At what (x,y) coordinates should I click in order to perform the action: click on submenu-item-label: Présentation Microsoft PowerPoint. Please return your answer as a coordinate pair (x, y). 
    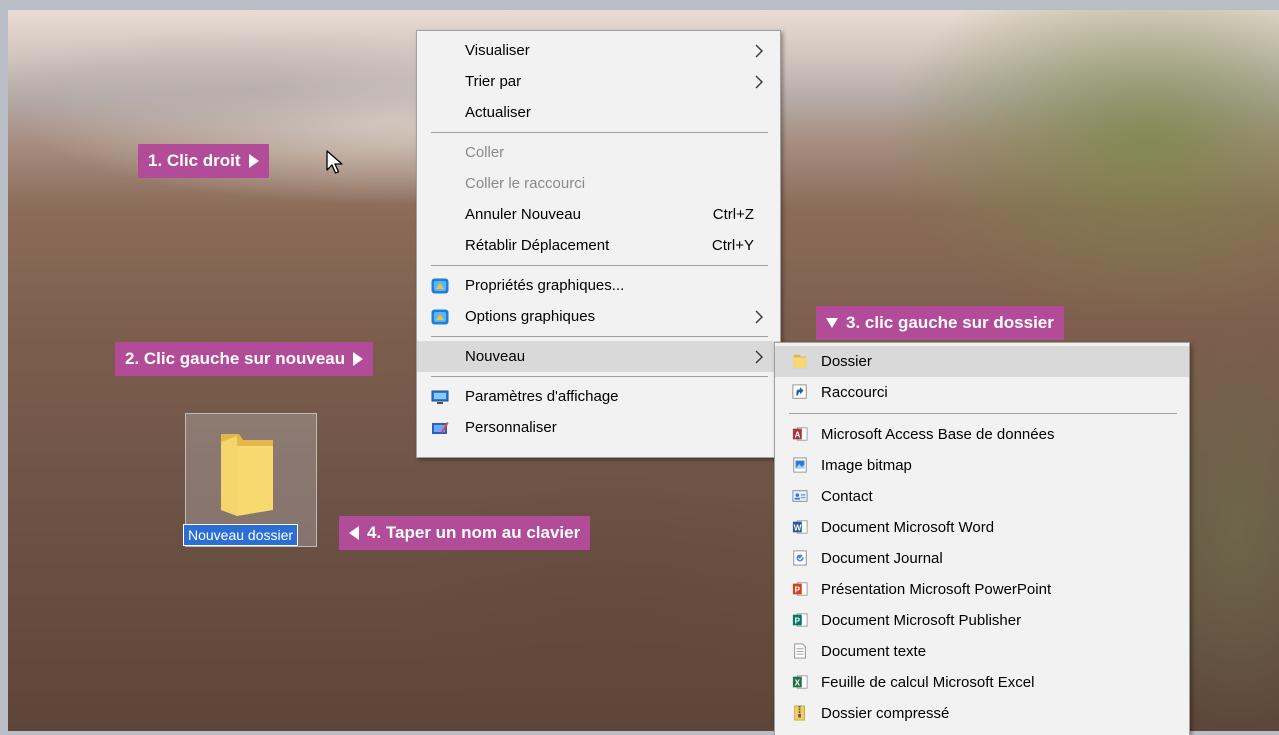
    Looking at the image, I should click on (936, 589).